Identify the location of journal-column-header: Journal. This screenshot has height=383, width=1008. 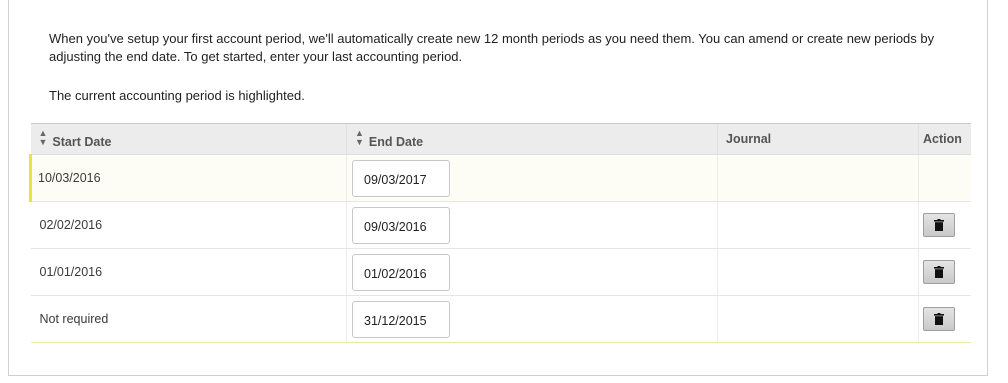
(818, 139).